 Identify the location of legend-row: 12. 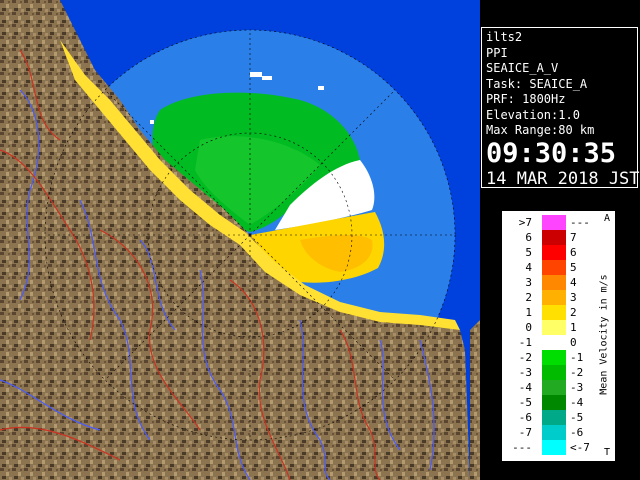
(555, 312).